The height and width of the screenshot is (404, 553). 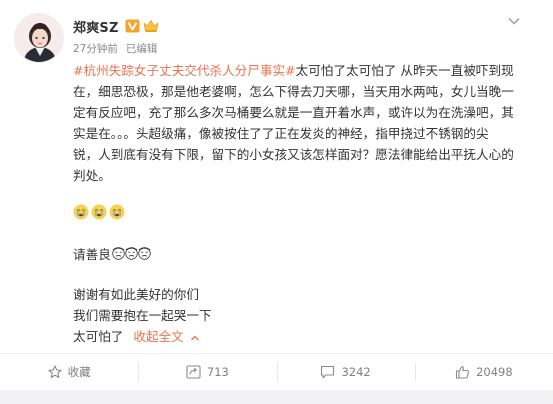 I want to click on chevron-up-icon, so click(x=194, y=337).